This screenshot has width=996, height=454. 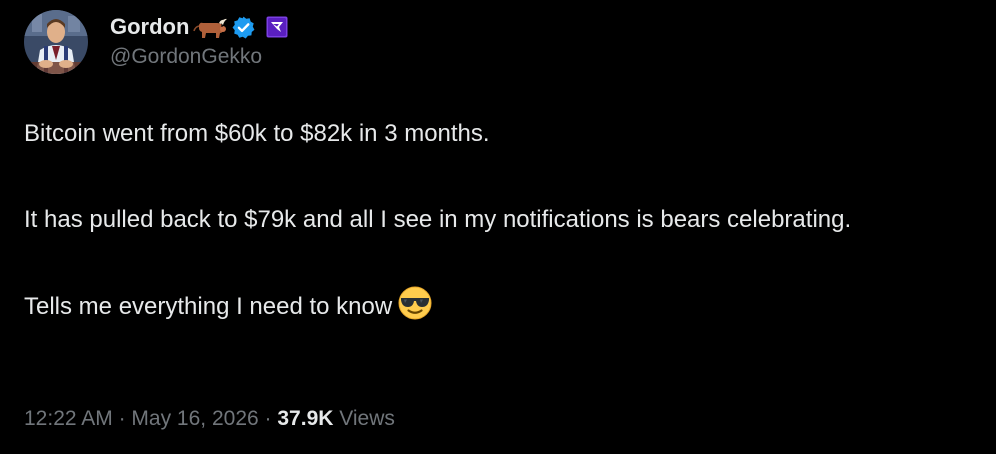 What do you see at coordinates (305, 418) in the screenshot?
I see `views-count: 37.9K` at bounding box center [305, 418].